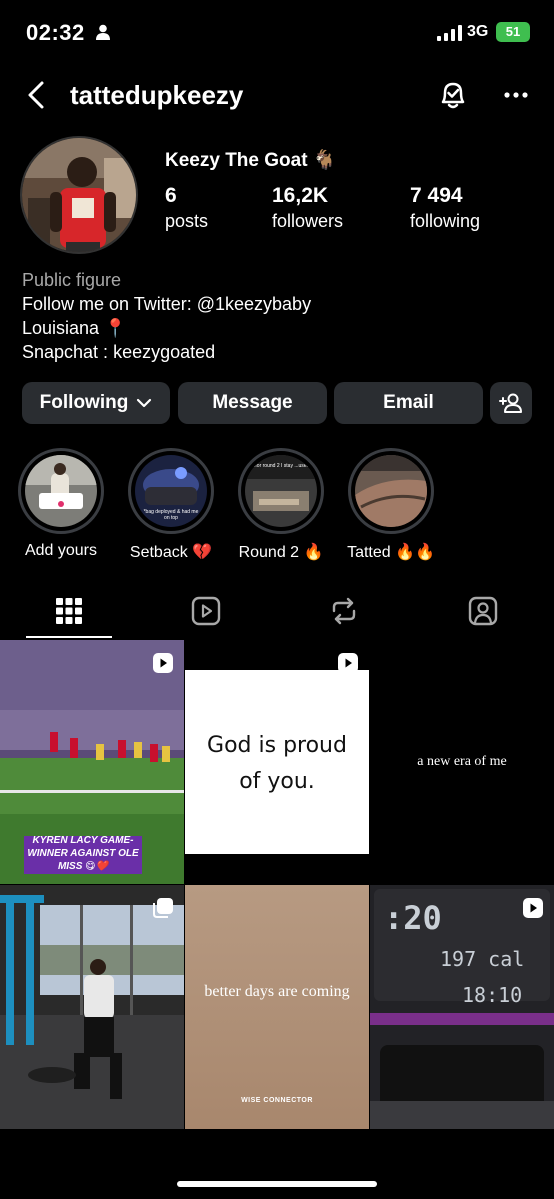 The height and width of the screenshot is (1199, 554). Describe the element at coordinates (119, 352) in the screenshot. I see `bio-line: Snapchat : keezygoated` at that location.